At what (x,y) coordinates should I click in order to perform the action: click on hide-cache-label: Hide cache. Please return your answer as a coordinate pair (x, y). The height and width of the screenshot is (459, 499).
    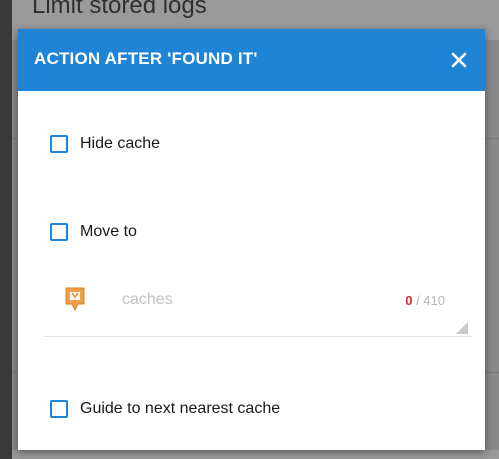
    Looking at the image, I should click on (120, 143).